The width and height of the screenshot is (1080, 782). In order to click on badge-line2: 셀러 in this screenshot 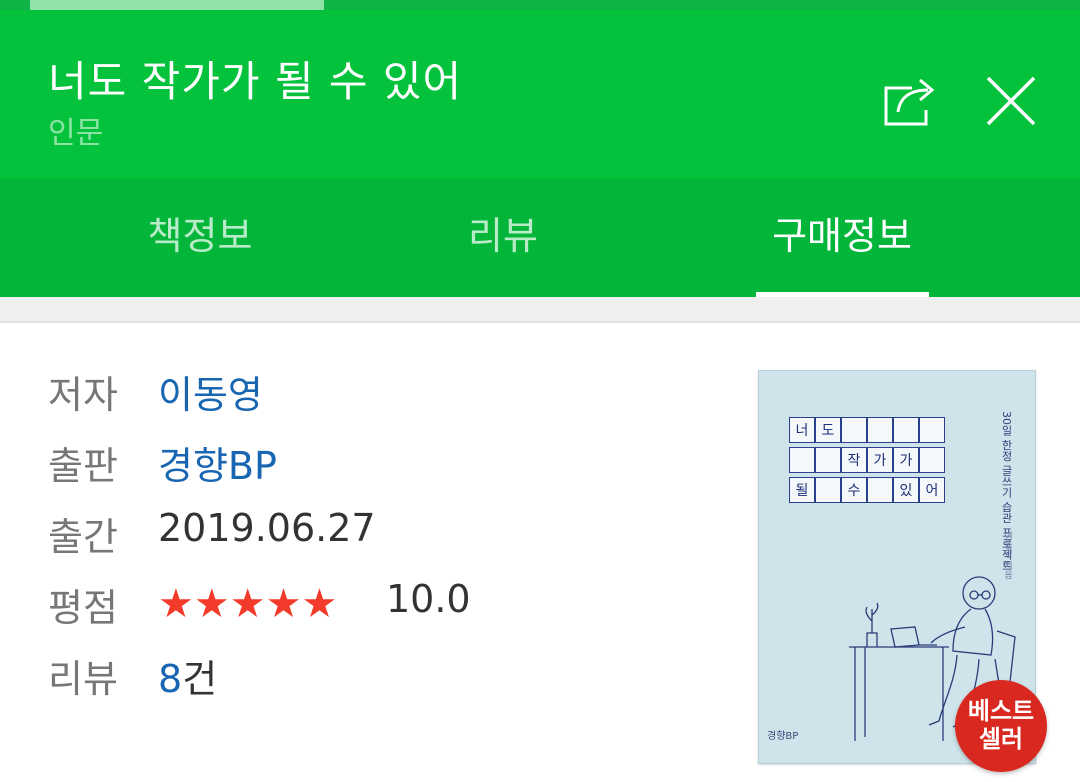, I will do `click(1001, 739)`.